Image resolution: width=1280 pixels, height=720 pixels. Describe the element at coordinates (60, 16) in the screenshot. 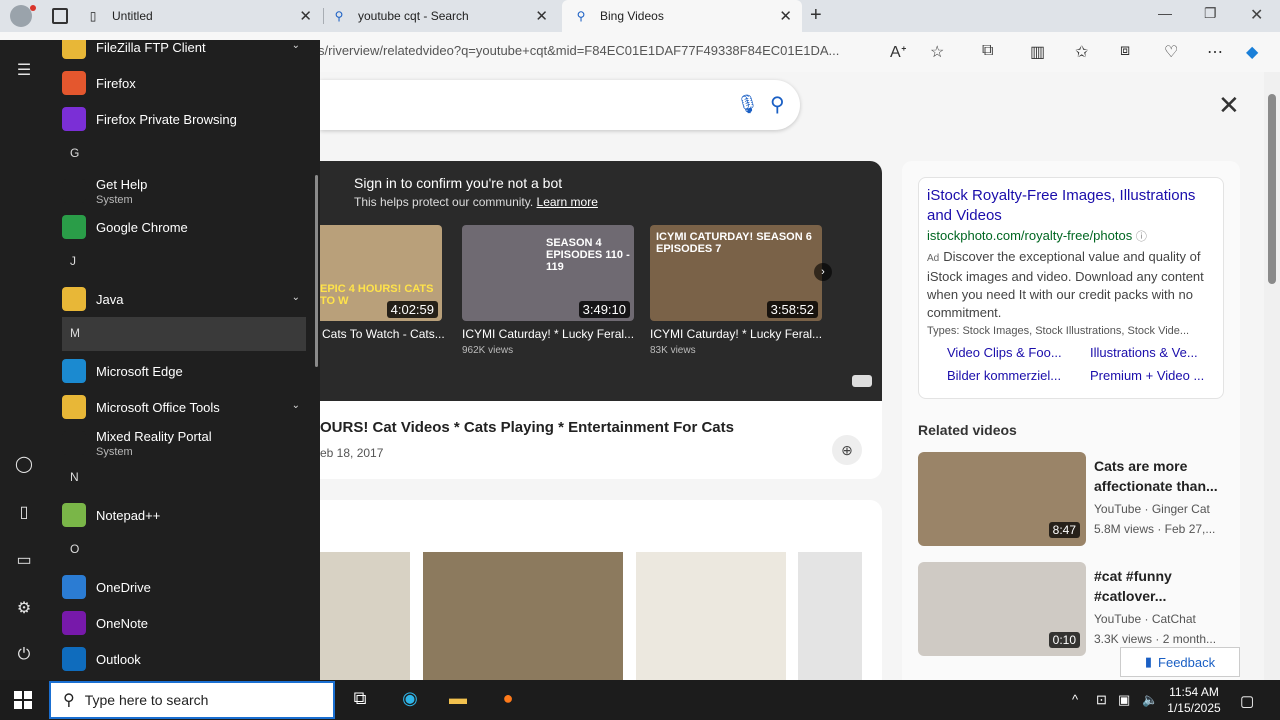

I see `tab-actions-icon` at that location.